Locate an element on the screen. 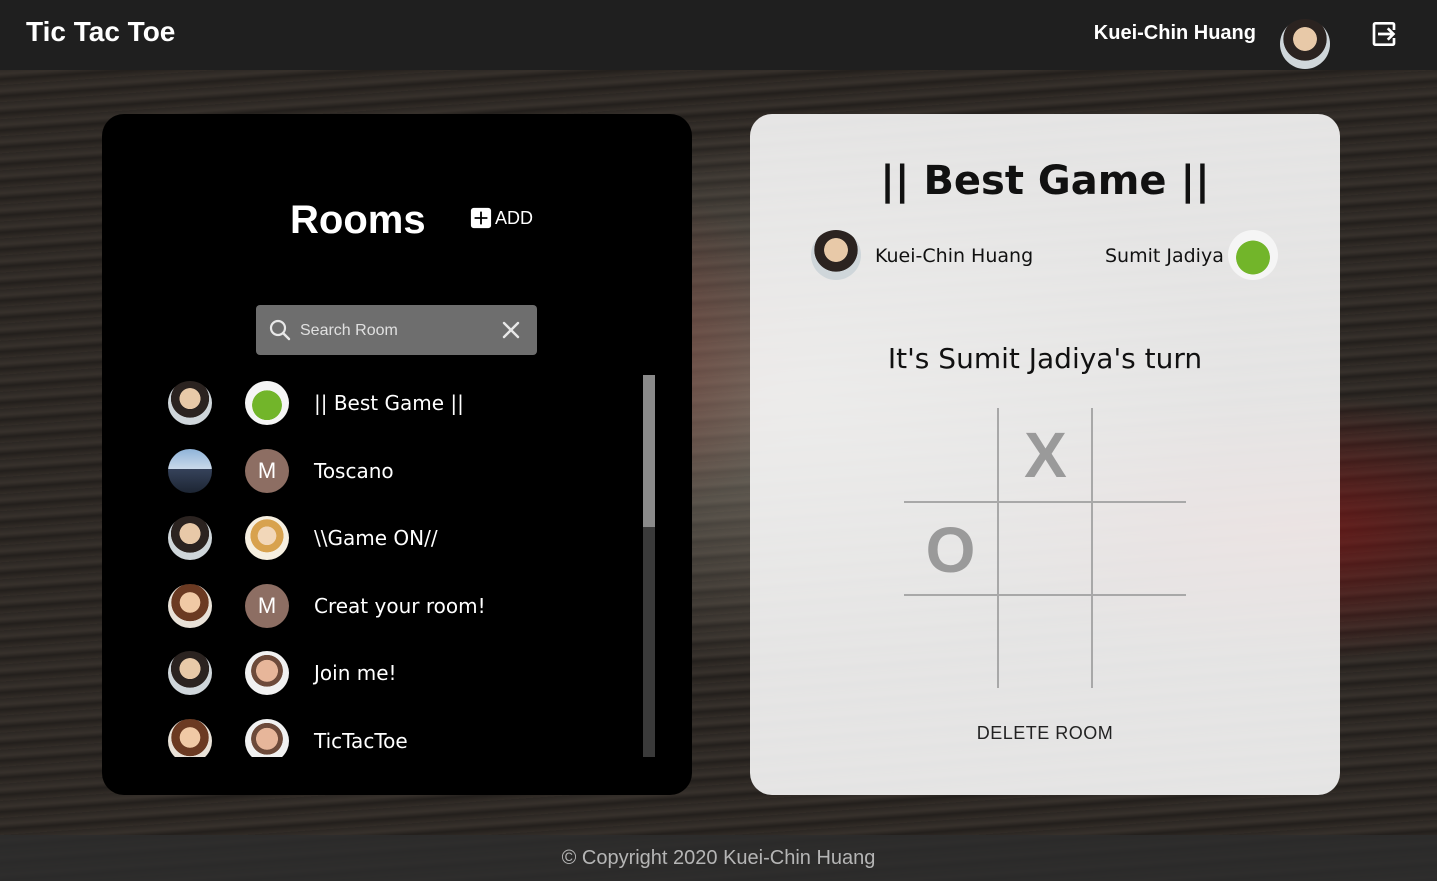 The width and height of the screenshot is (1437, 881). board-cell: O is located at coordinates (950, 549).